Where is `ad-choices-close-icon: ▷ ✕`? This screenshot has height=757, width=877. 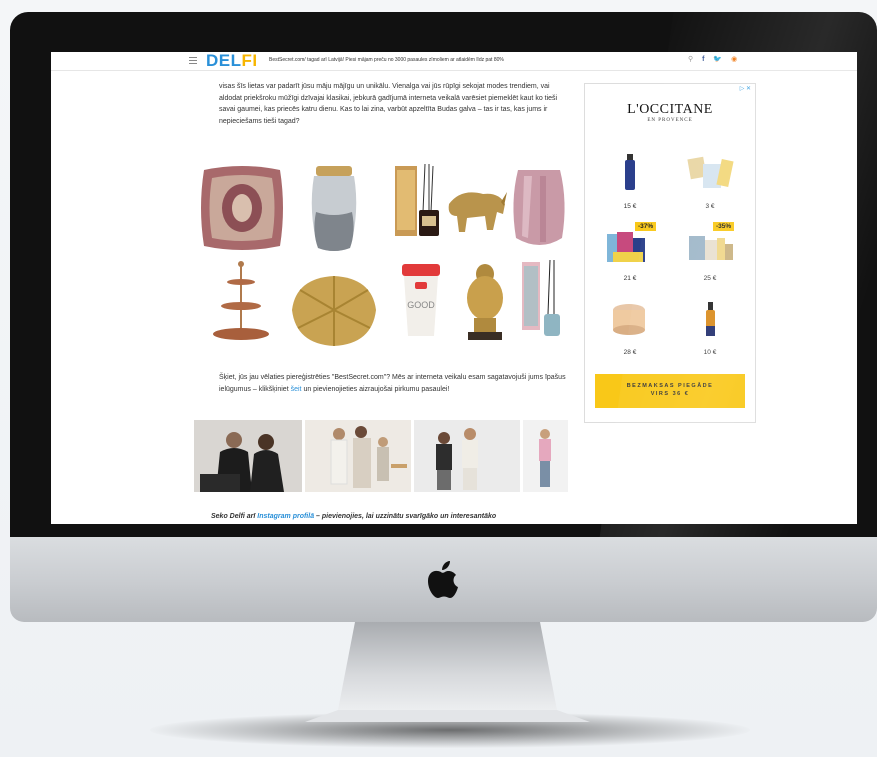 ad-choices-close-icon: ▷ ✕ is located at coordinates (745, 88).